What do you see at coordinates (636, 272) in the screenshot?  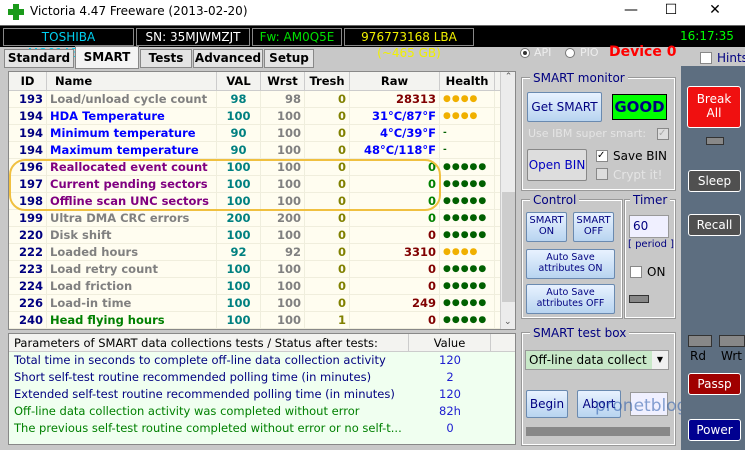 I see `timer-on-checkbox` at bounding box center [636, 272].